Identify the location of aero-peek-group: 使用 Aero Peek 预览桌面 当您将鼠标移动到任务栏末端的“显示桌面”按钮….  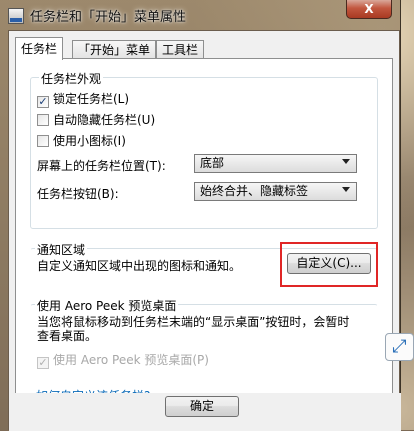
(204, 333).